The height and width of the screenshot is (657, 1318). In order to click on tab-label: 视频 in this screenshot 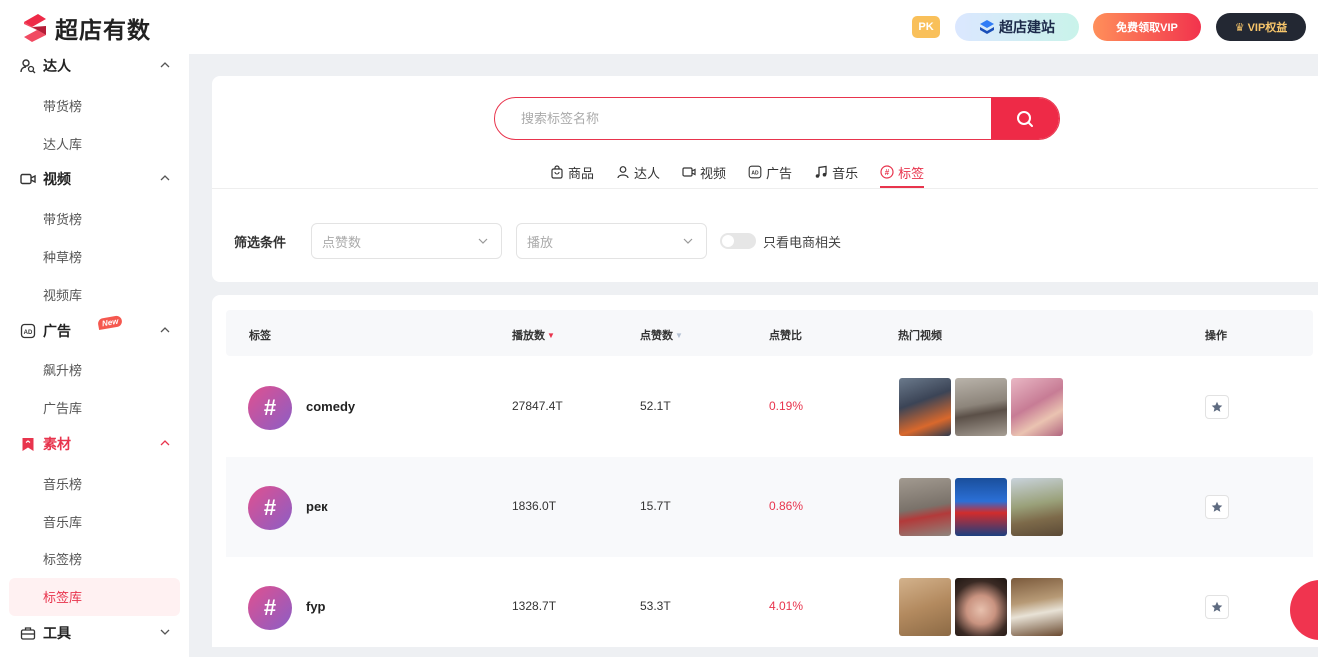, I will do `click(713, 173)`.